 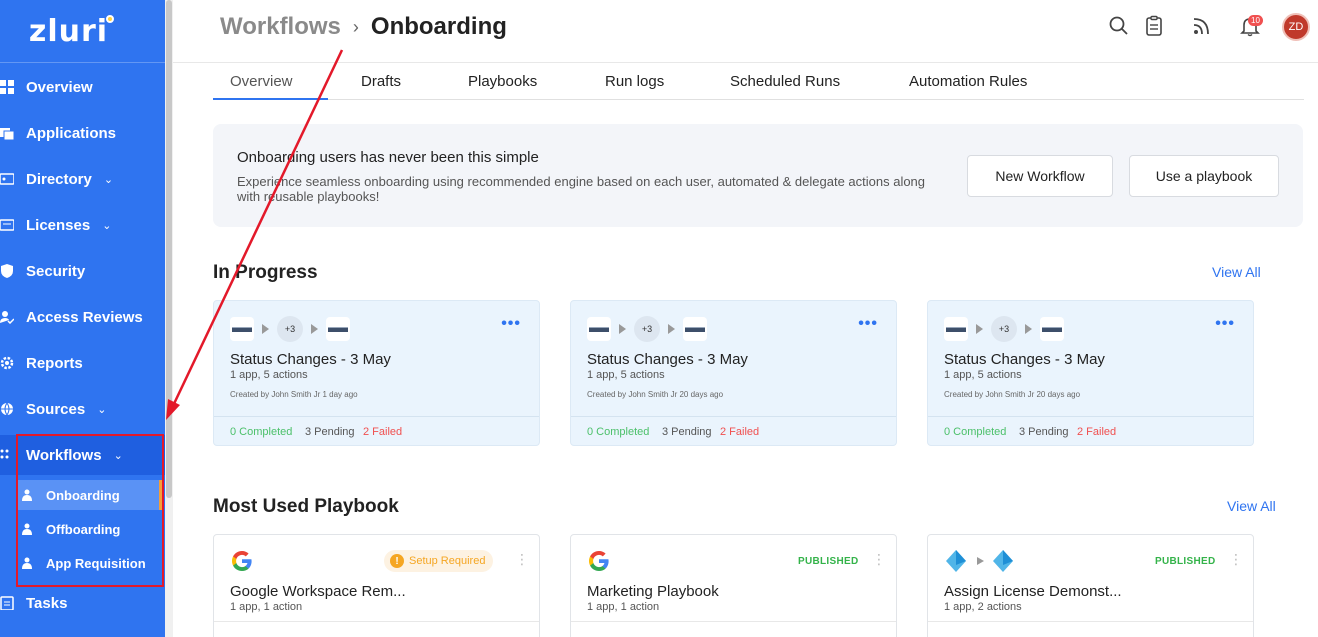 I want to click on user-add-icon, so click(x=27, y=495).